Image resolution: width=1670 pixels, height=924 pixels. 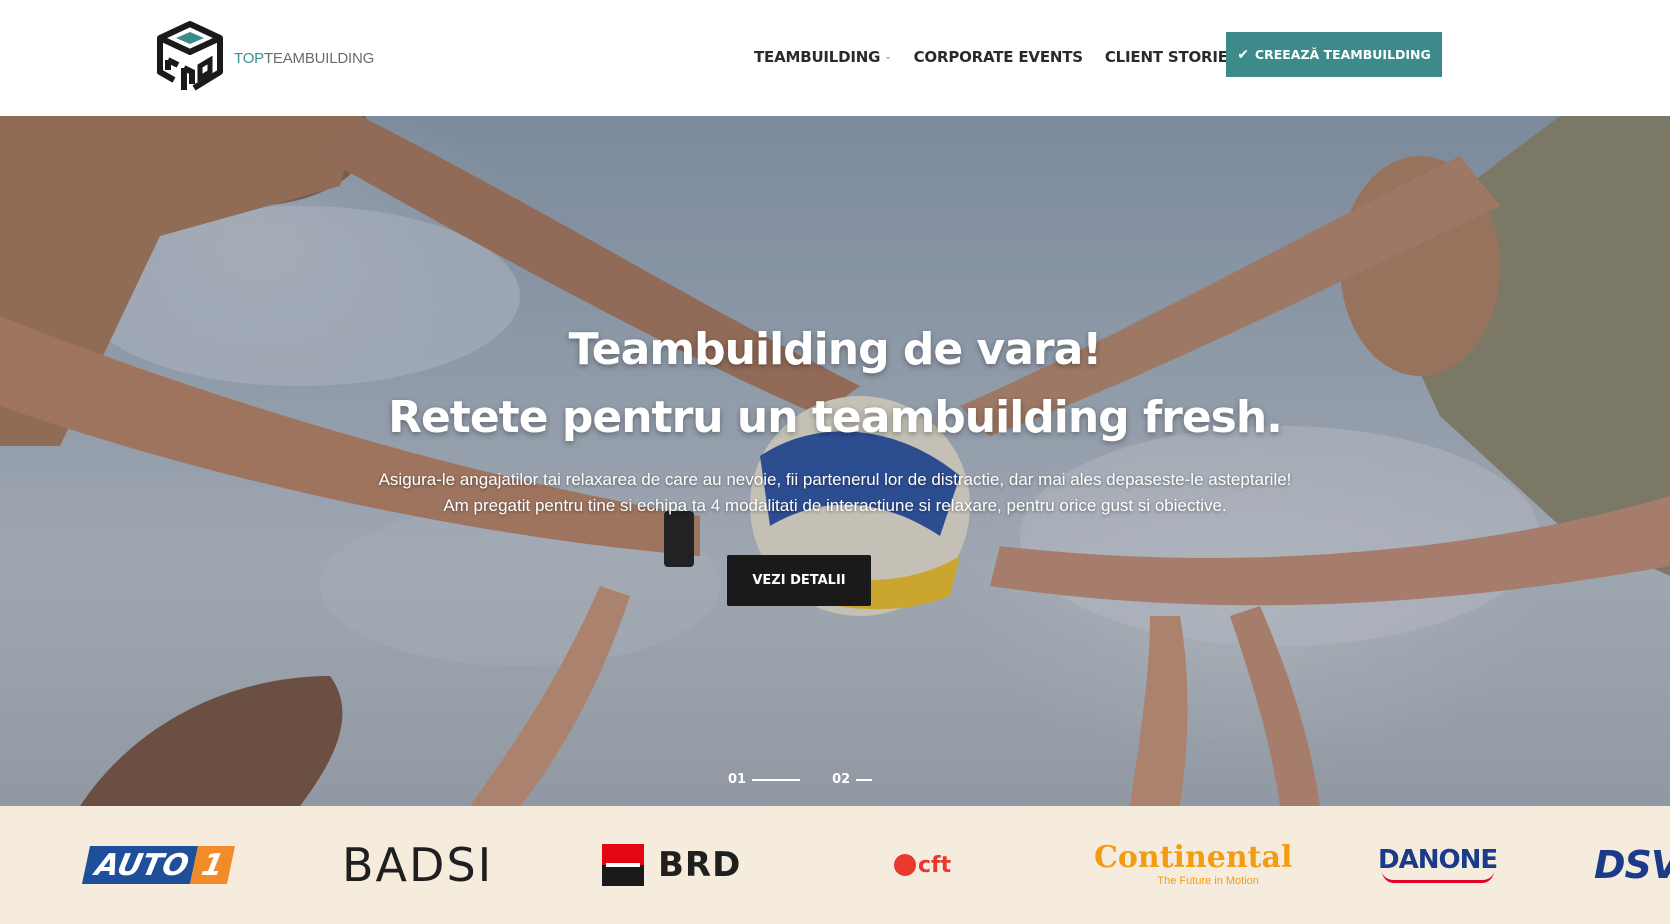 What do you see at coordinates (190, 56) in the screenshot?
I see `cube-logo-icon` at bounding box center [190, 56].